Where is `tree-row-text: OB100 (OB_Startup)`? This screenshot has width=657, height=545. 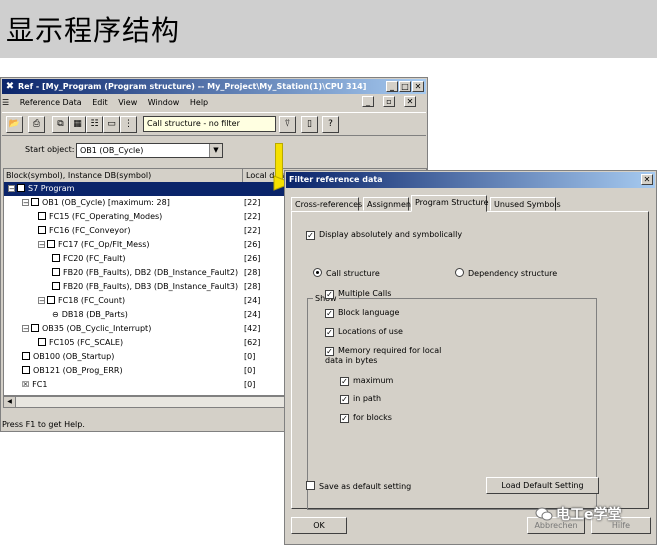 tree-row-text: OB100 (OB_Startup) is located at coordinates (74, 356).